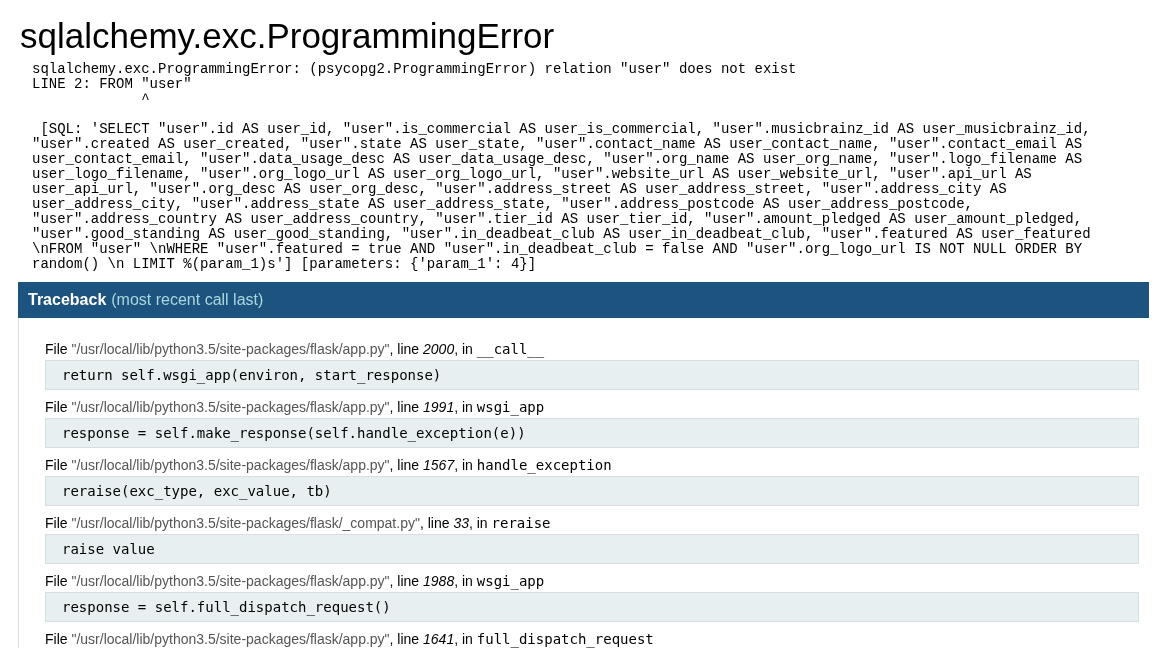  Describe the element at coordinates (328, 465) in the screenshot. I see `frame-location: File "/usr/local/lib/python3.5/site-packages/flask/app.py", line 1567, in handle_exception` at that location.